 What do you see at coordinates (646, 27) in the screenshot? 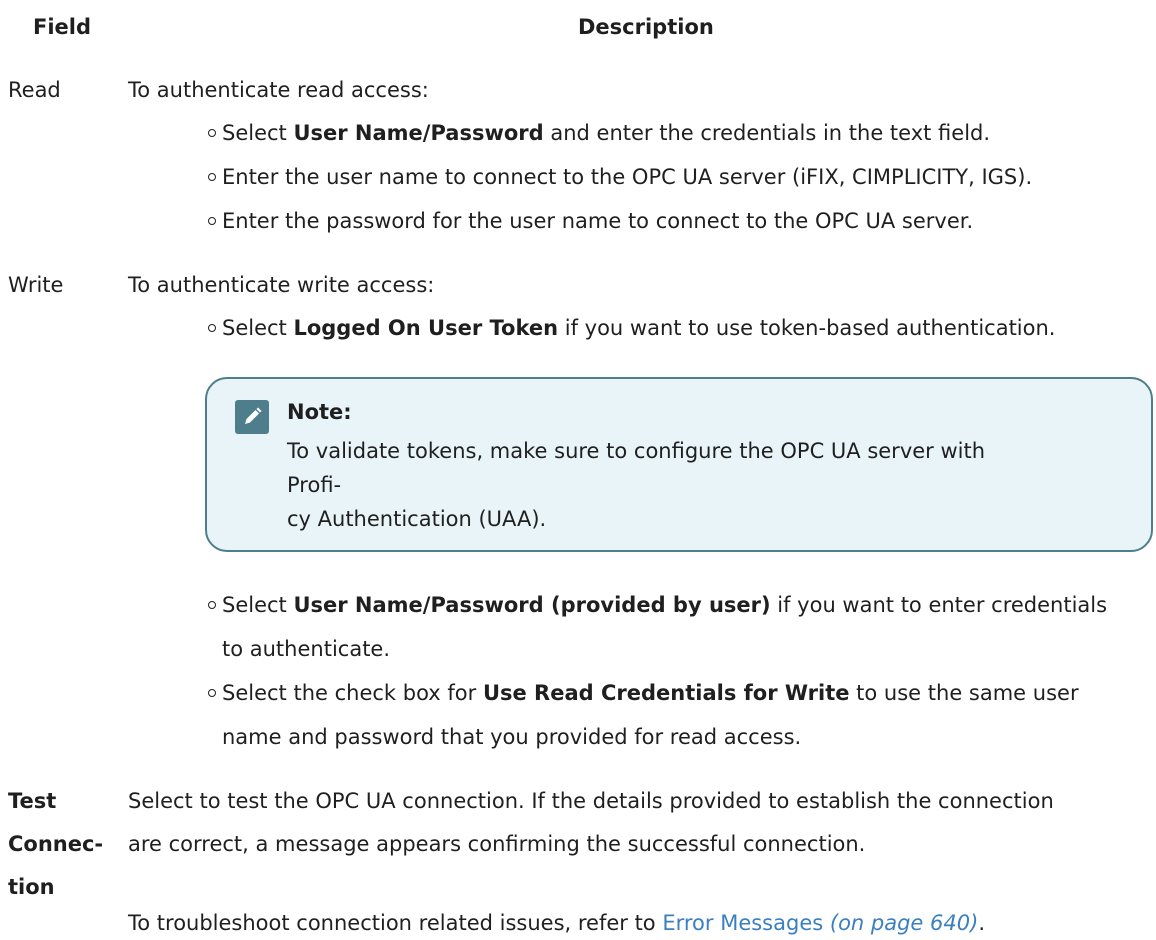
I see `column-header-description: Description` at bounding box center [646, 27].